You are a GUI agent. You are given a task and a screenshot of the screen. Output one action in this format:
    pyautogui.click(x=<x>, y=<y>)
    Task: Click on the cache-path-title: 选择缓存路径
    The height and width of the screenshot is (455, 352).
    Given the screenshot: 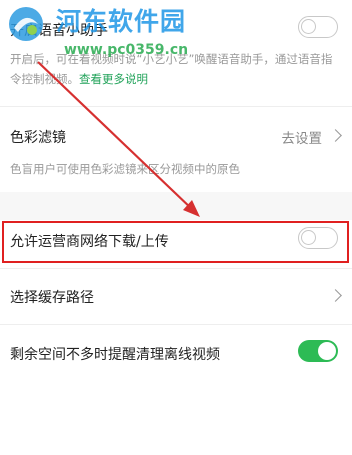 What is the action you would take?
    pyautogui.click(x=52, y=298)
    